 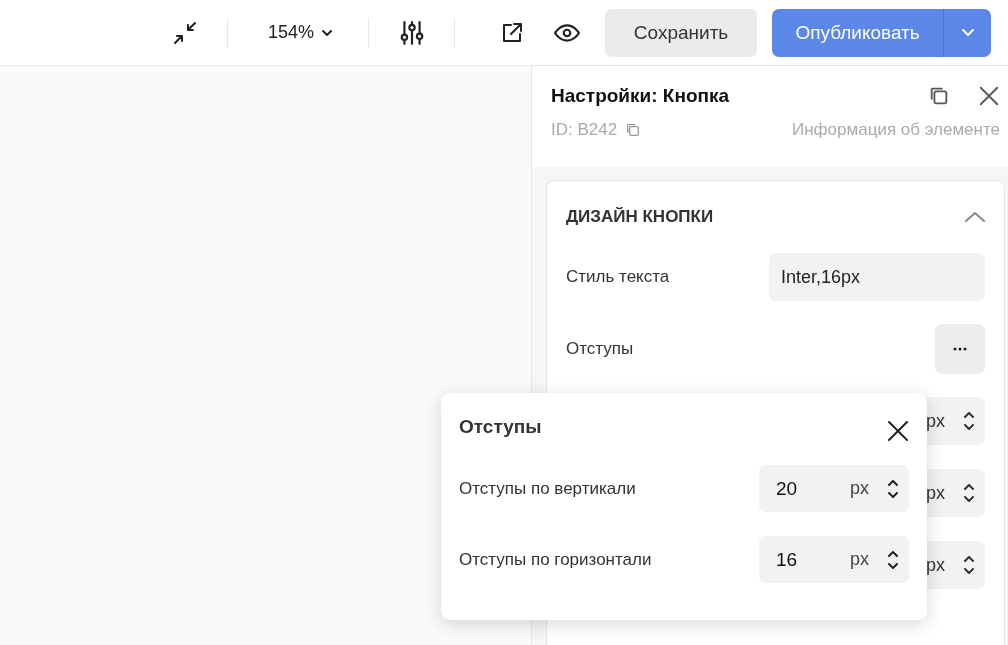 What do you see at coordinates (584, 130) in the screenshot?
I see `element-id: ID: B242` at bounding box center [584, 130].